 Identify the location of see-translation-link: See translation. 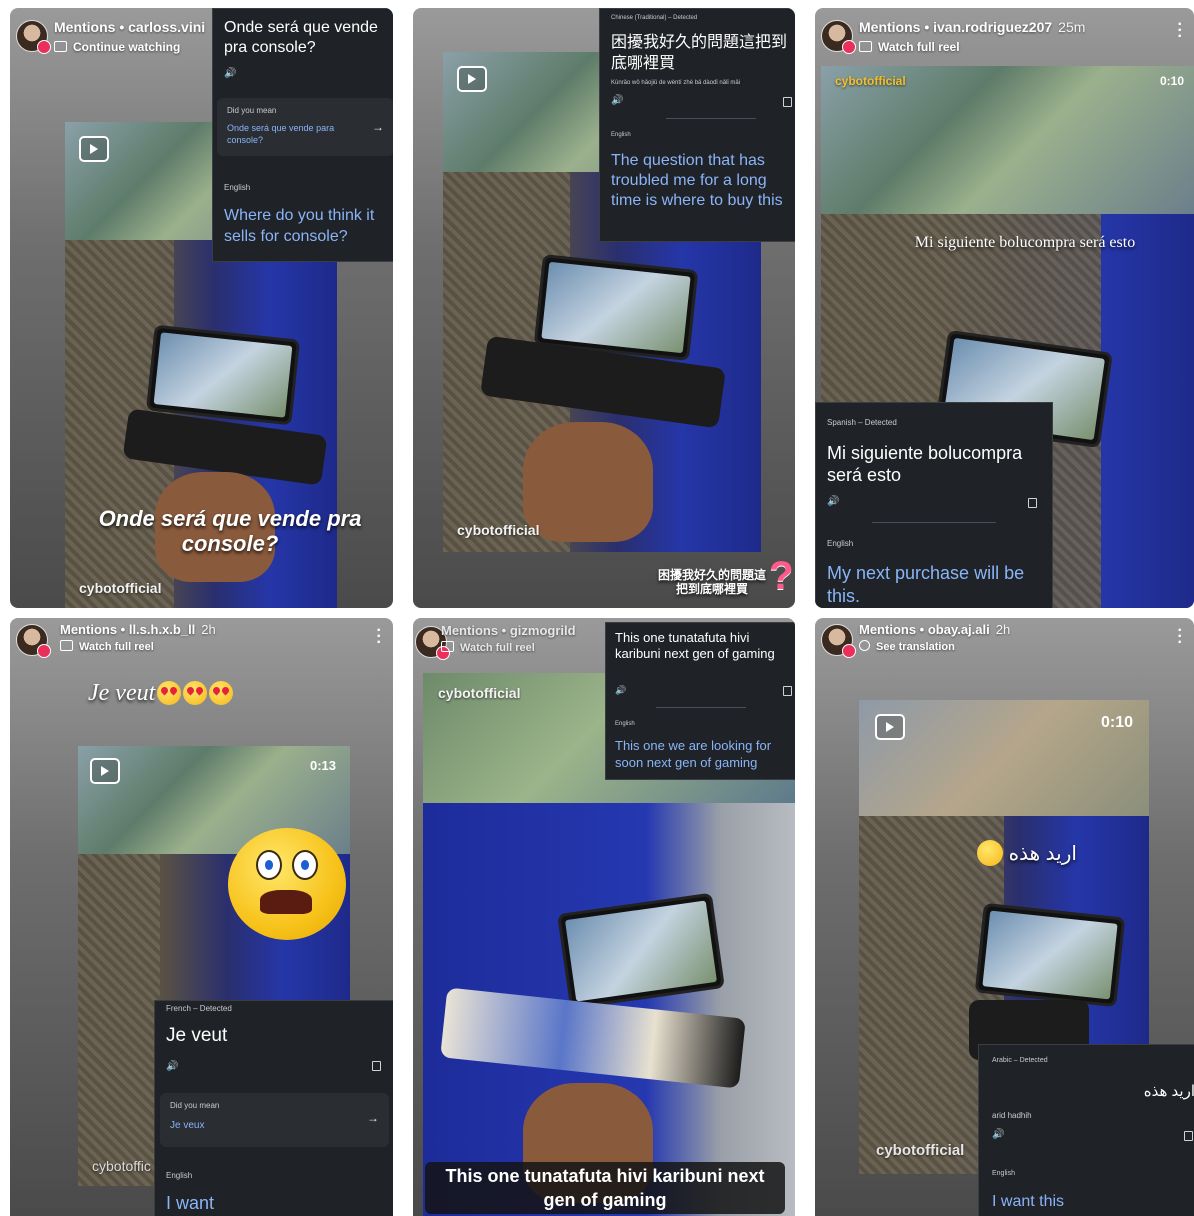
(907, 646).